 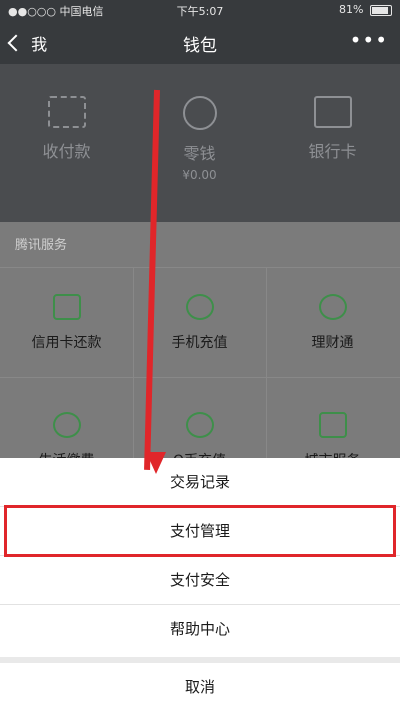 I want to click on yen-icon, so click(x=199, y=307).